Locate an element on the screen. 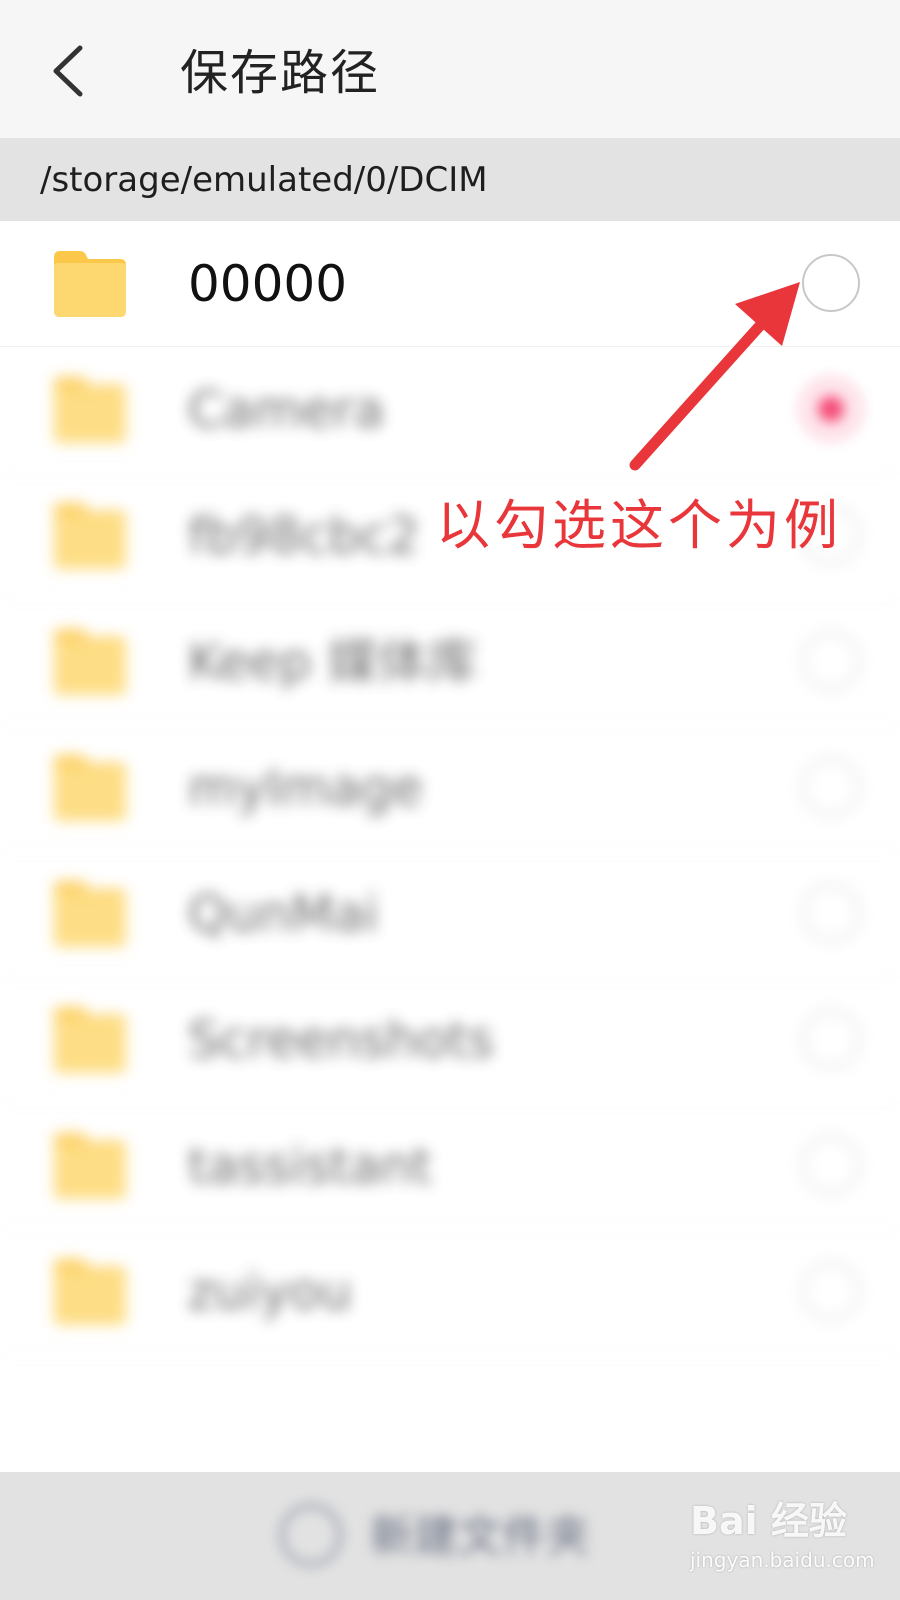  folder-name: zuiyou is located at coordinates (270, 1292).